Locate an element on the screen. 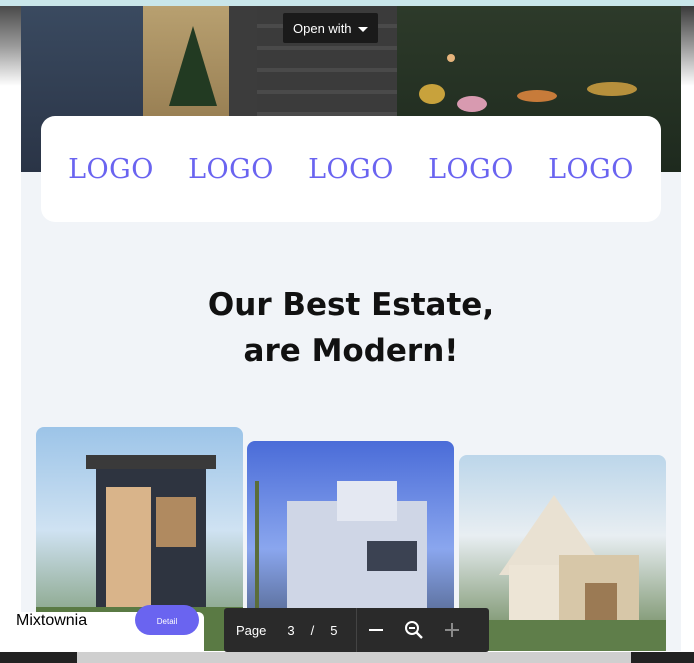  current-page-input: 3 is located at coordinates (290, 630).